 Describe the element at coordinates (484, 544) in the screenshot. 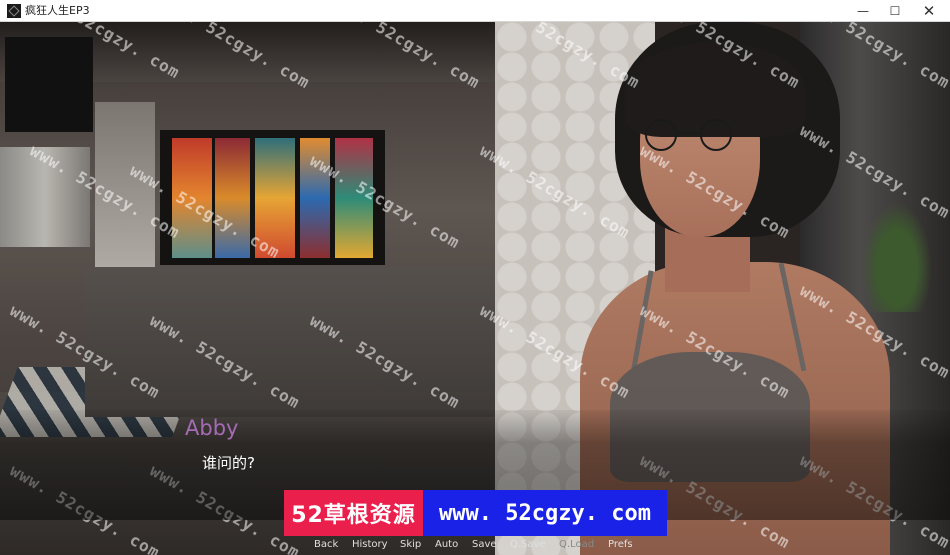

I see `save-button: Save` at that location.